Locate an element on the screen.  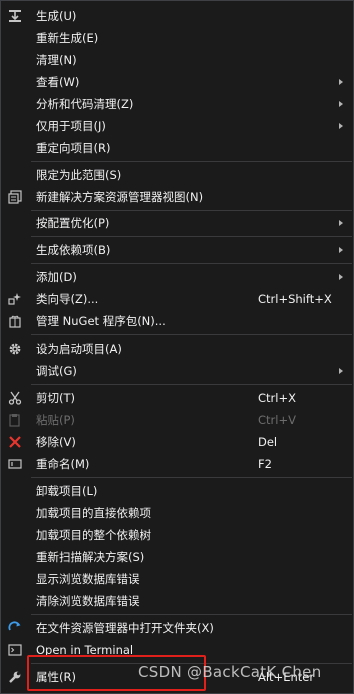
menu-item-label: 清理(N) is located at coordinates (56, 60).